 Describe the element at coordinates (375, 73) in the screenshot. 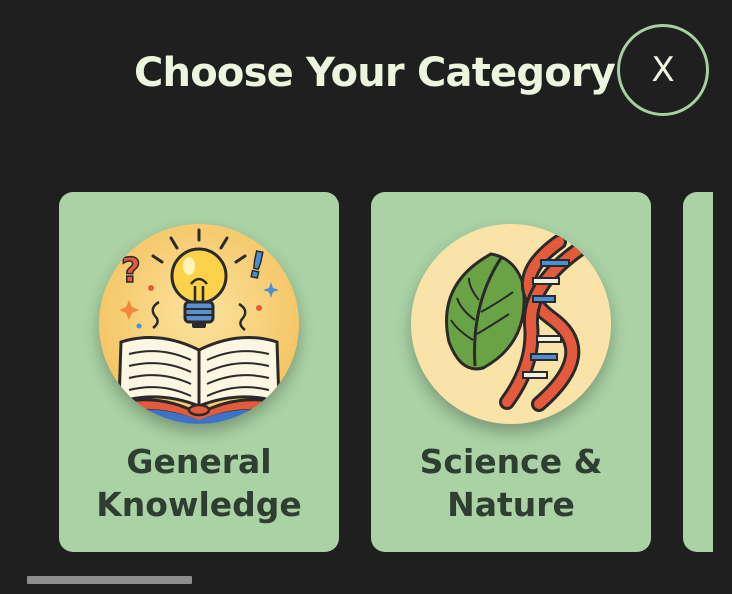

I see `page-title: Choose Your Category` at that location.